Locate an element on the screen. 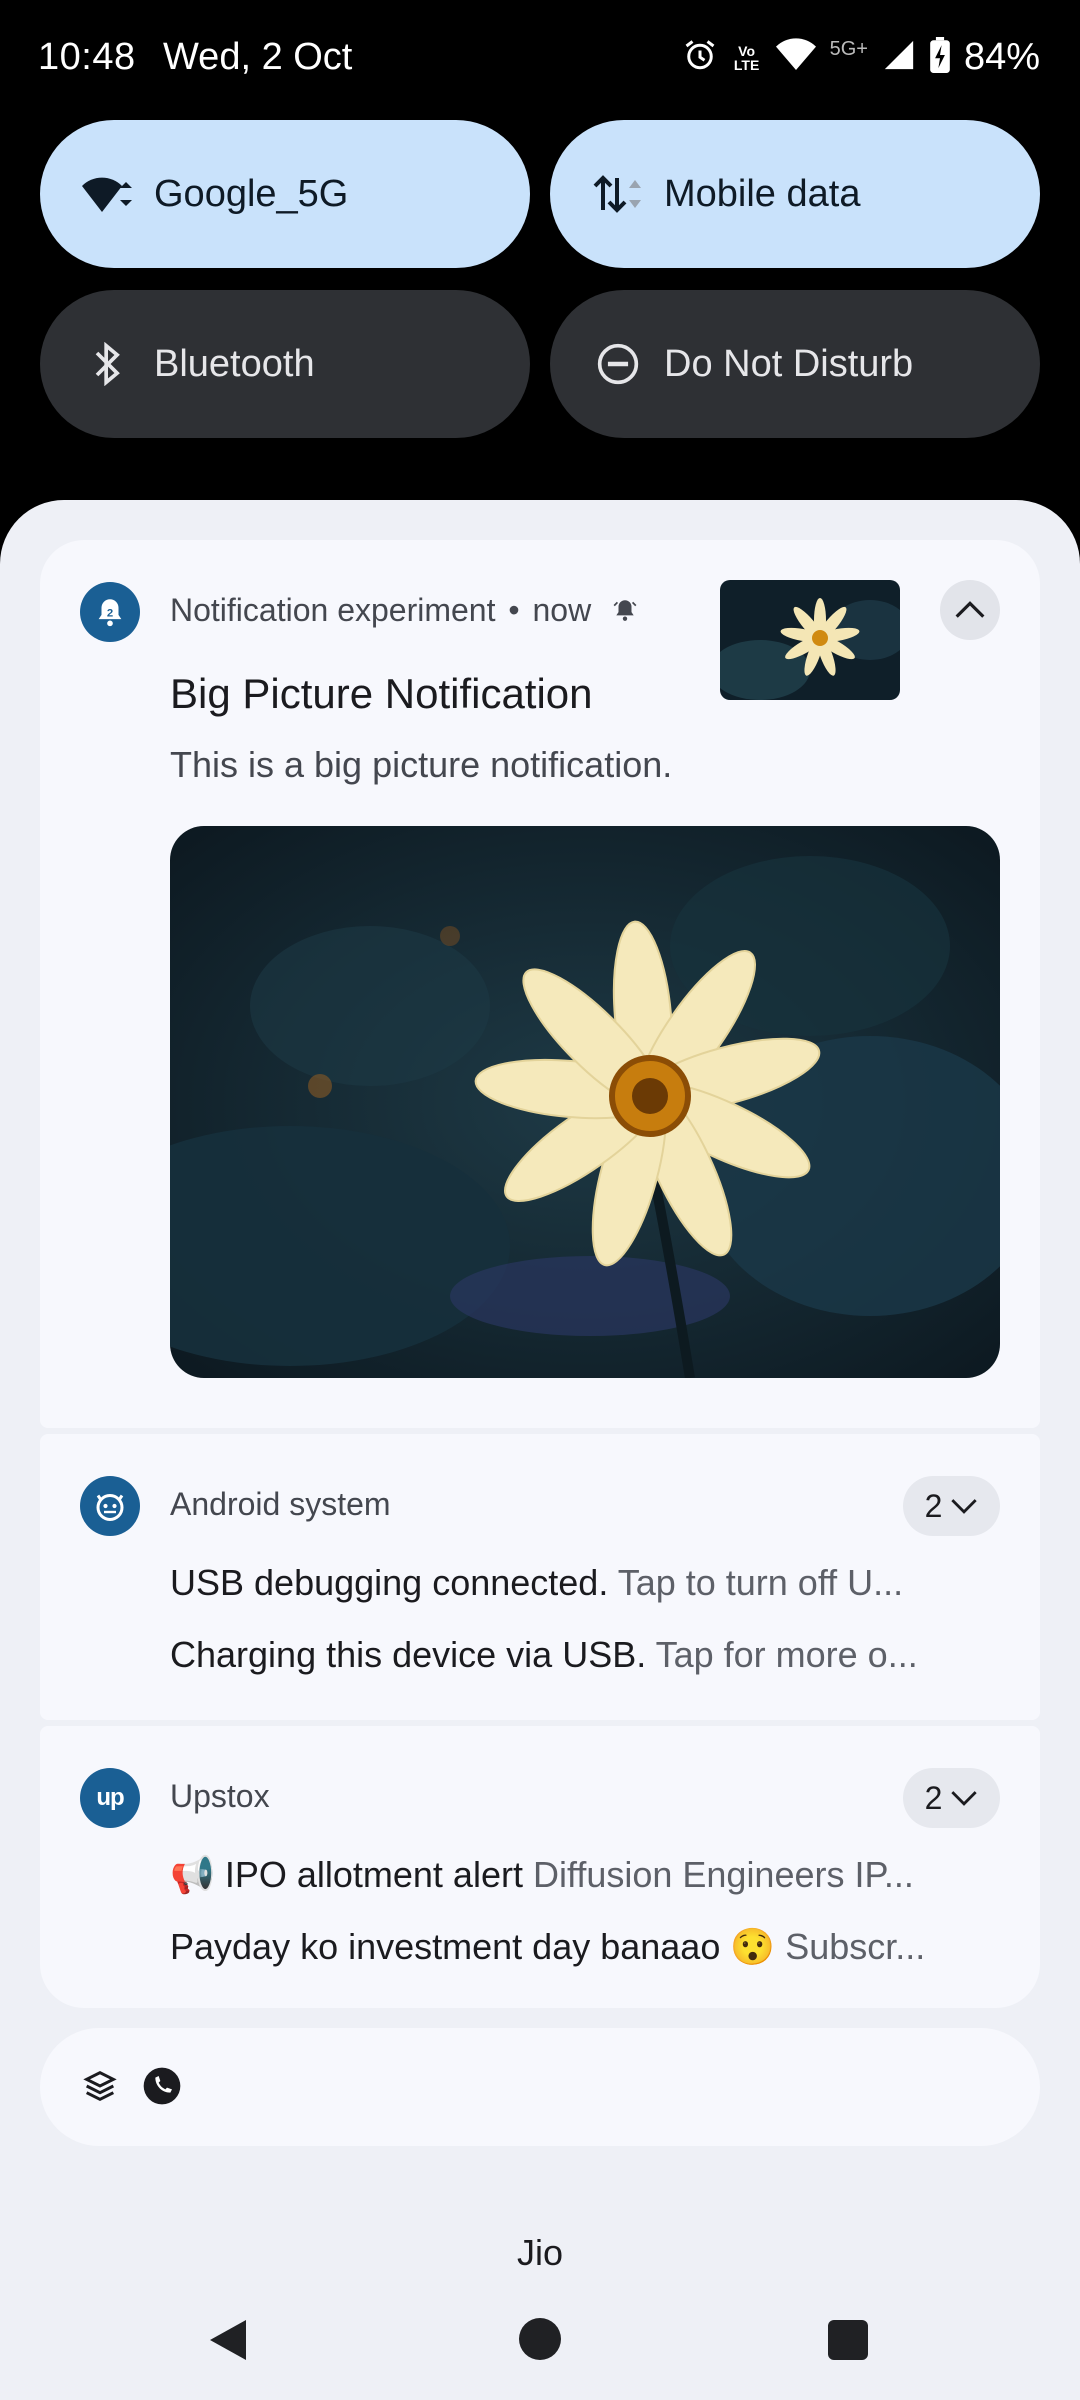 This screenshot has height=2400, width=1080. alarm-icon is located at coordinates (700, 57).